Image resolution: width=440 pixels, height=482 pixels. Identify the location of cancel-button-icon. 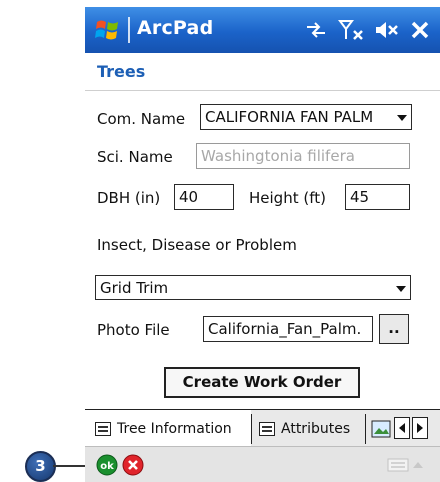
(133, 465).